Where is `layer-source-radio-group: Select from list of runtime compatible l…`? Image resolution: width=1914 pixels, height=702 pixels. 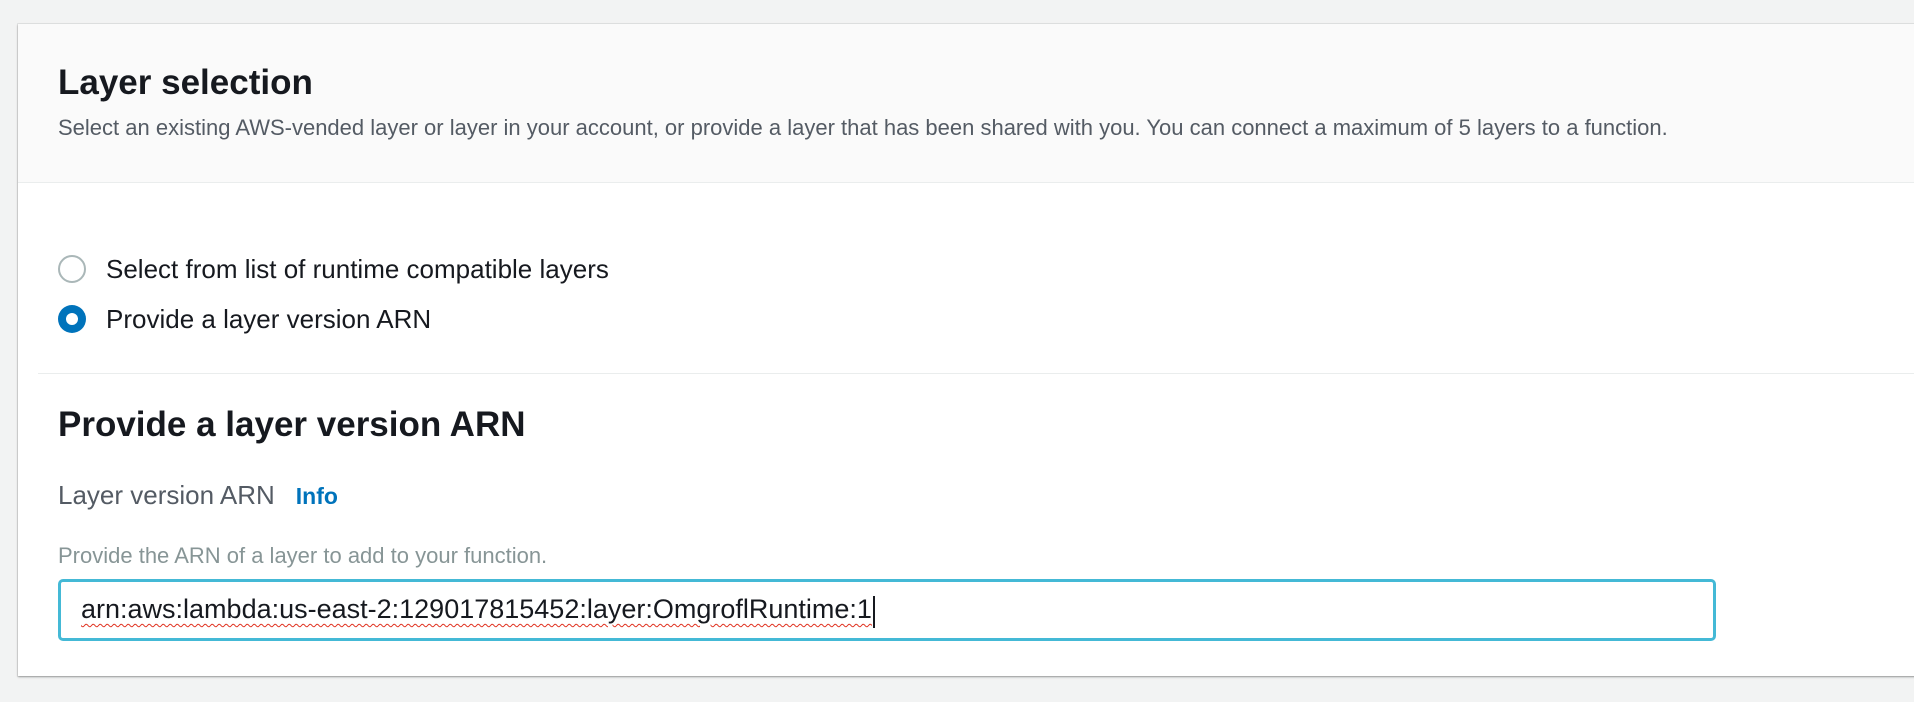 layer-source-radio-group: Select from list of runtime compatible l… is located at coordinates (333, 294).